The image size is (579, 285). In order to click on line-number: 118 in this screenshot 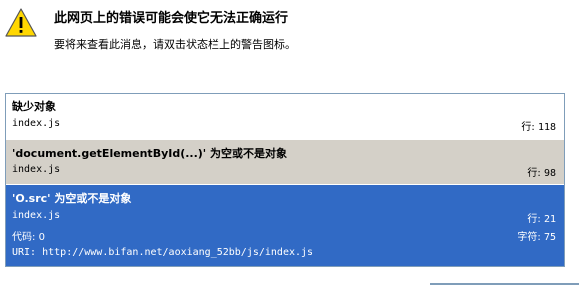, I will do `click(546, 127)`.